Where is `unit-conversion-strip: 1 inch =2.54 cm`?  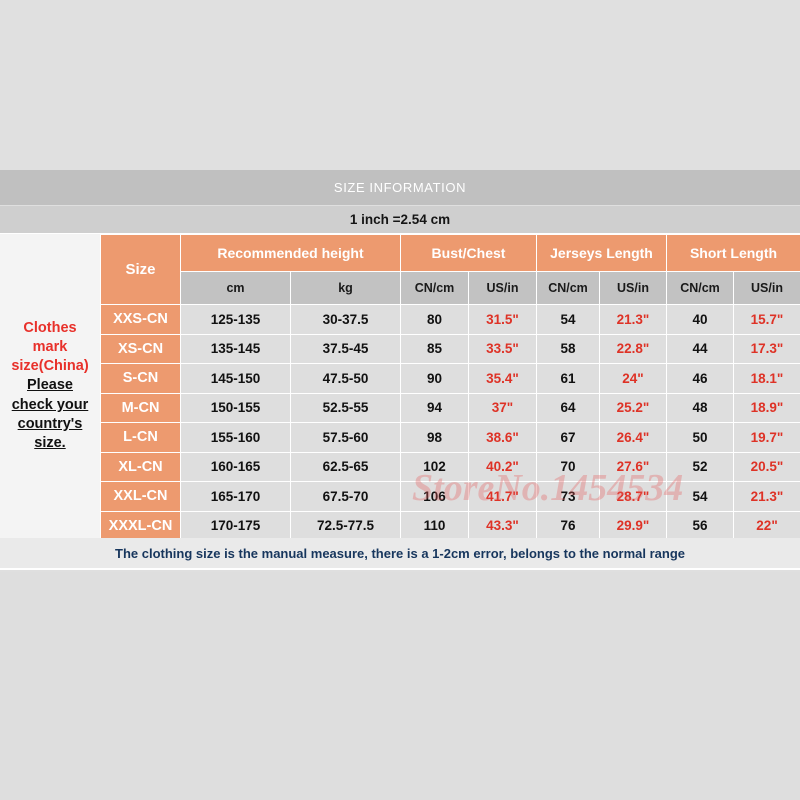 unit-conversion-strip: 1 inch =2.54 cm is located at coordinates (400, 220).